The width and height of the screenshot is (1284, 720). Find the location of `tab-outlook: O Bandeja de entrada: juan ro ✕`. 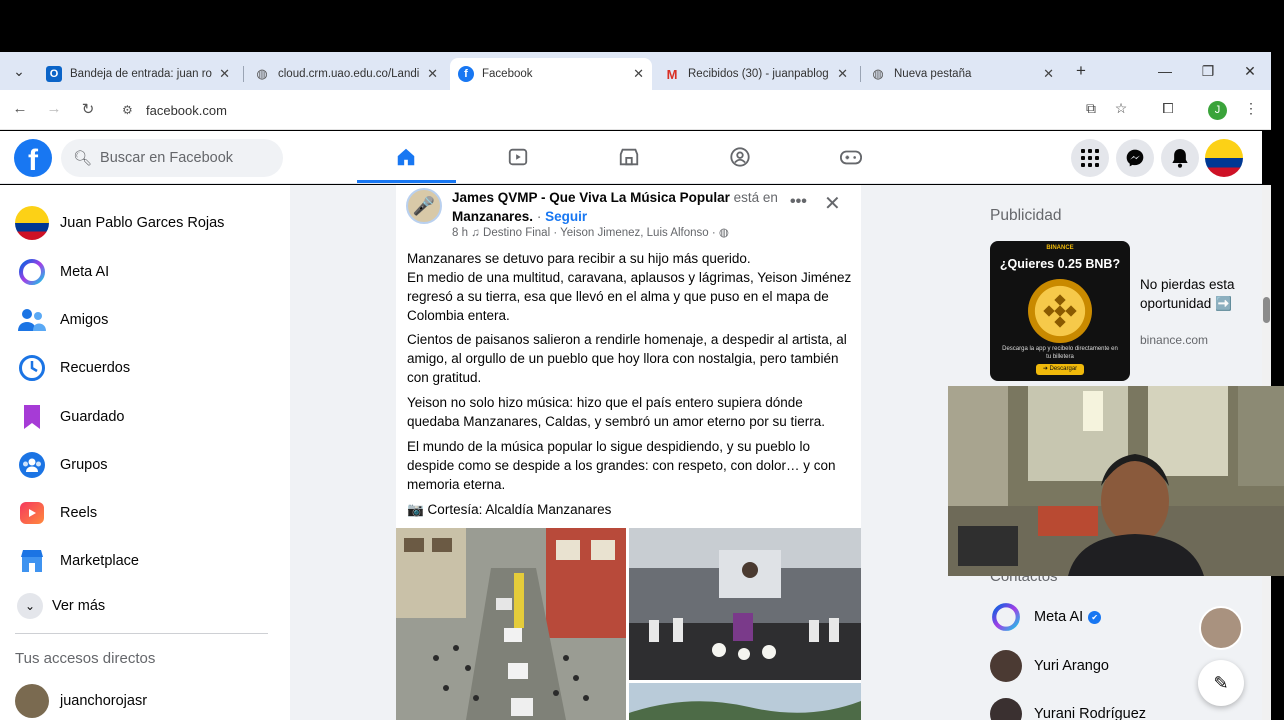

tab-outlook: O Bandeja de entrada: juan ro ✕ is located at coordinates (138, 74).